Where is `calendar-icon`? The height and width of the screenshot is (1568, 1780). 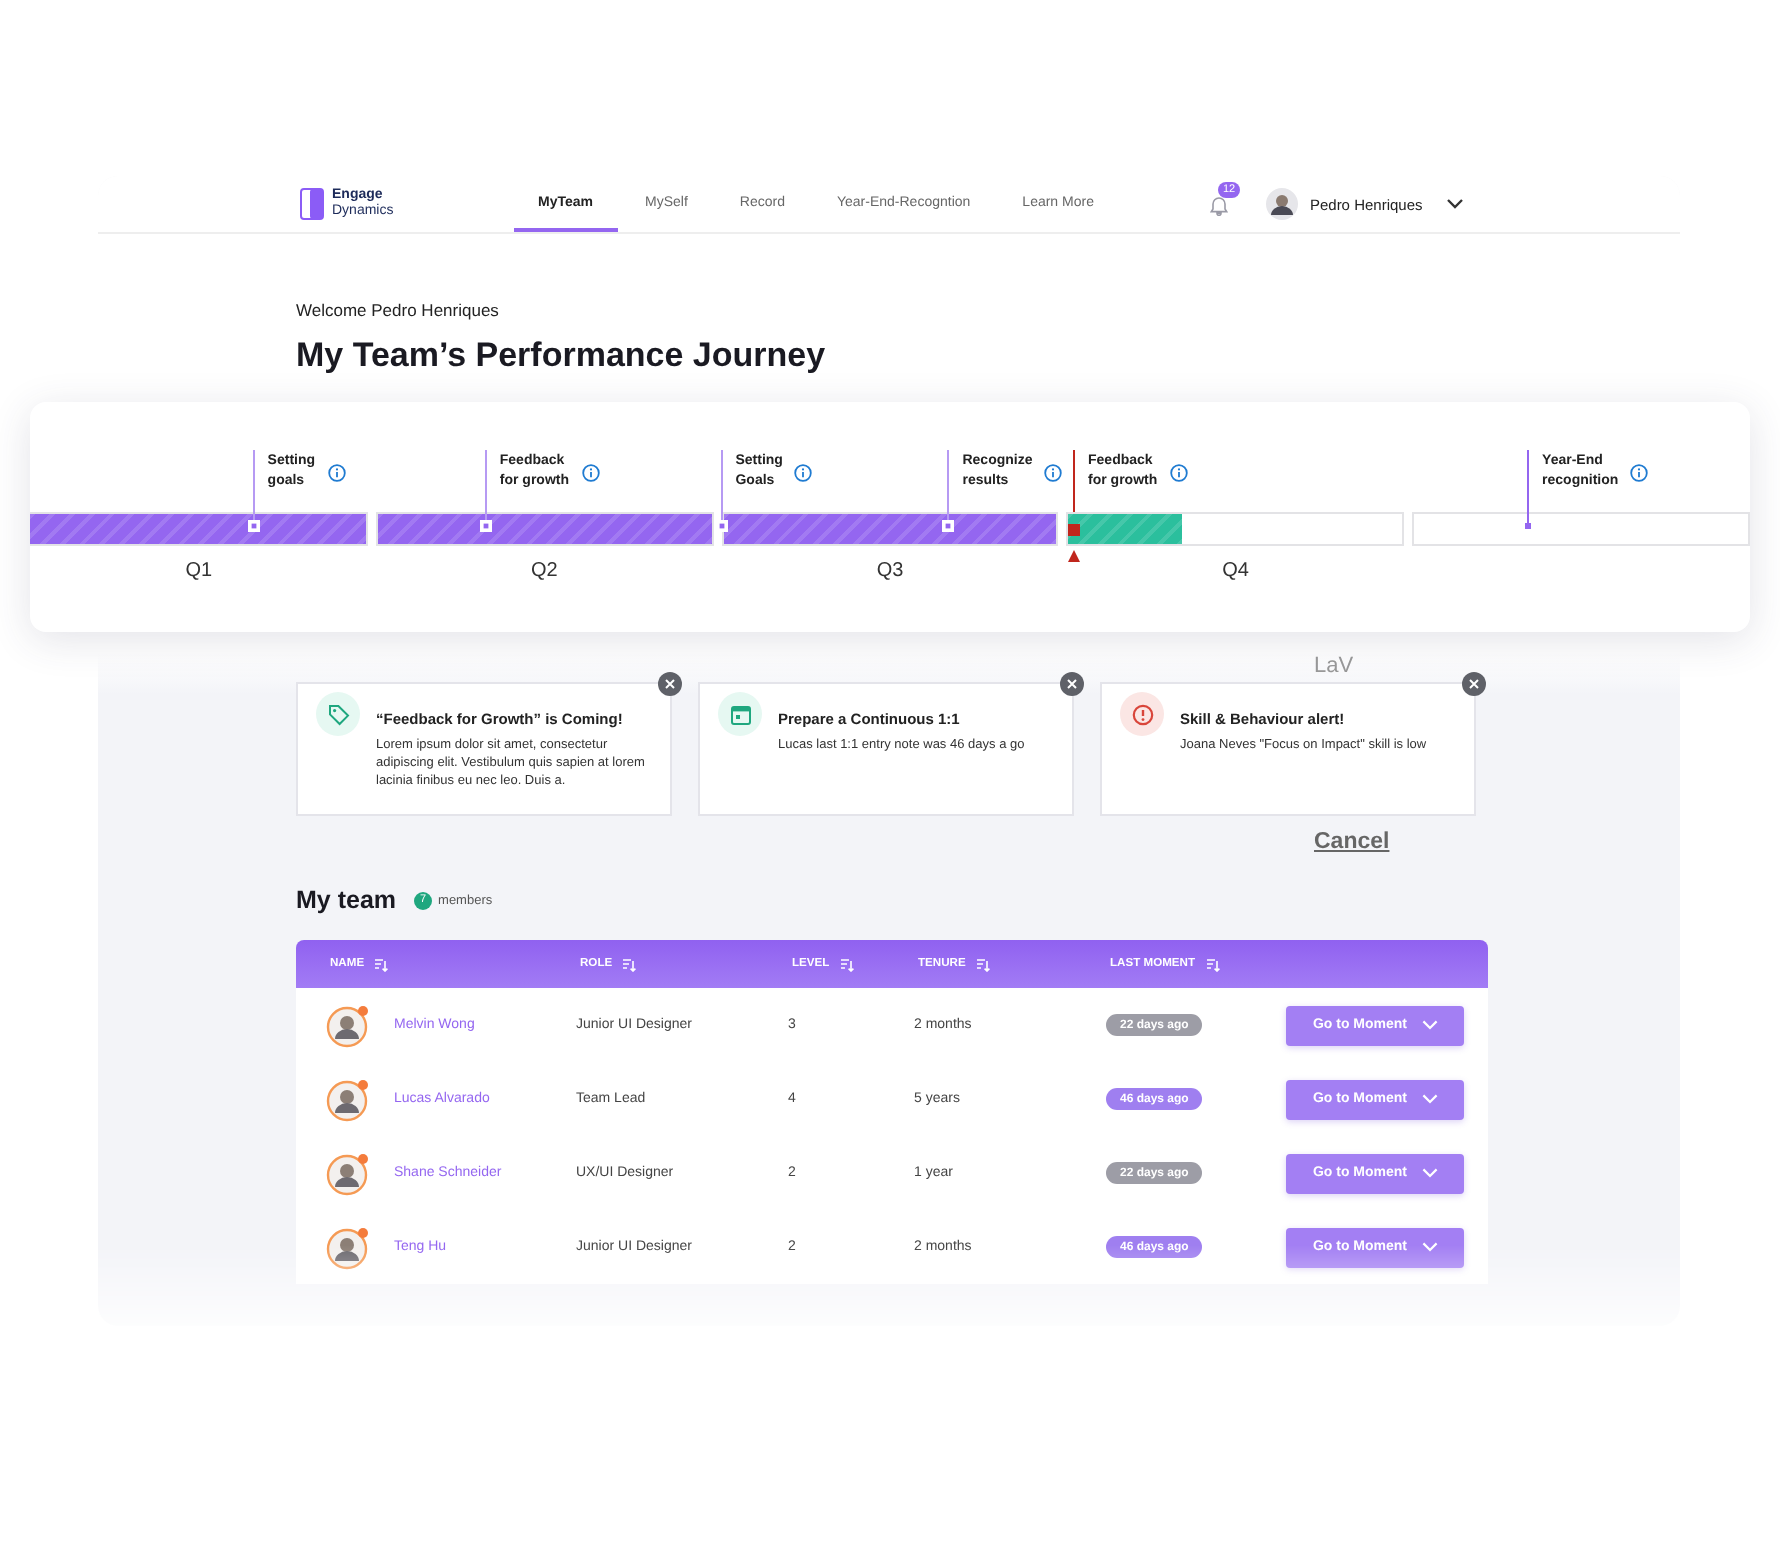 calendar-icon is located at coordinates (740, 714).